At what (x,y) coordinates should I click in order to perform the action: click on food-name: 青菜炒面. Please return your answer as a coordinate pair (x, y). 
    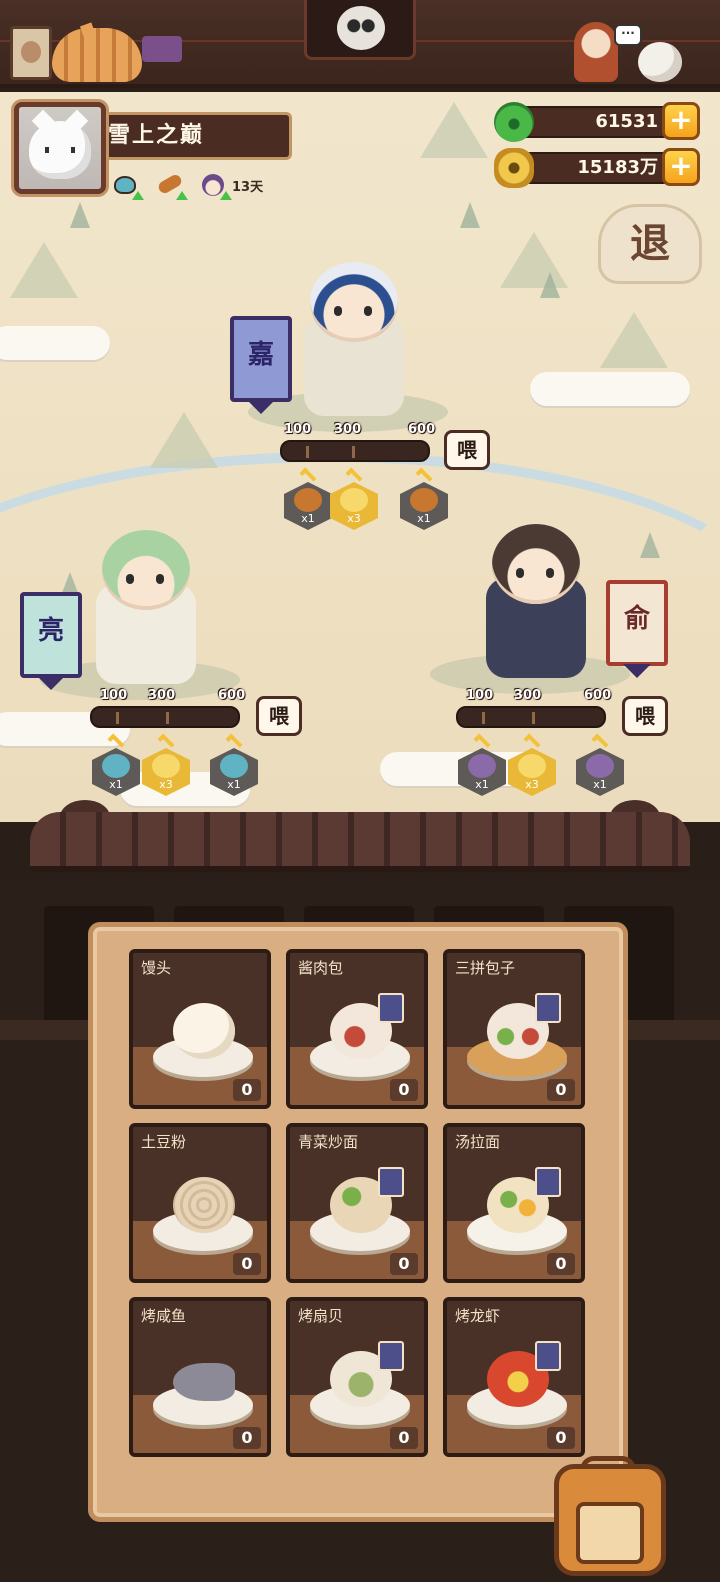
    Looking at the image, I should click on (328, 1142).